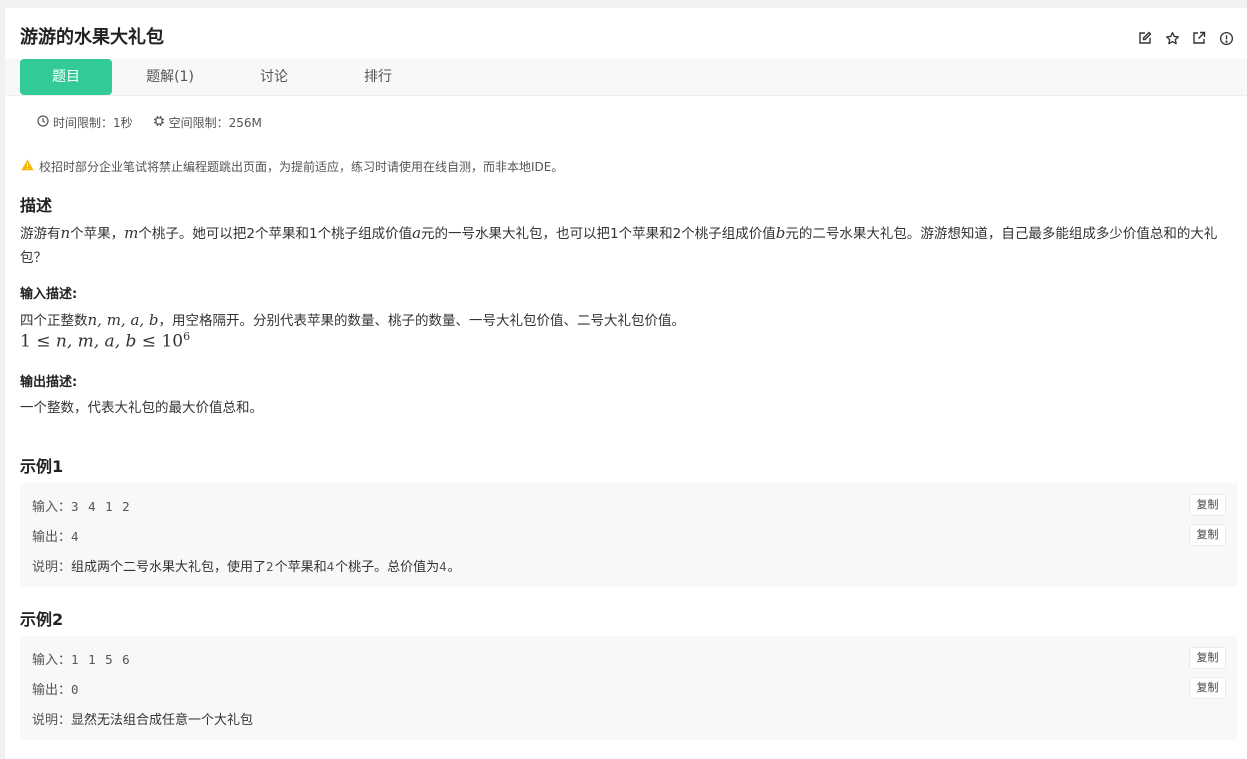  I want to click on edit-icon, so click(1145, 38).